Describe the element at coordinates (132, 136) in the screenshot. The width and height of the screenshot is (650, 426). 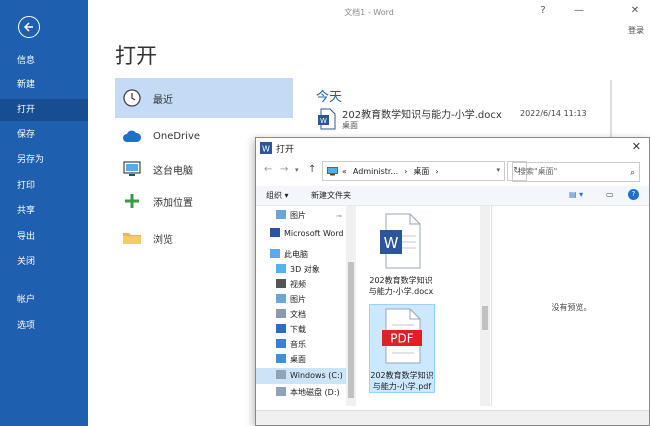
I see `cloud-icon` at that location.